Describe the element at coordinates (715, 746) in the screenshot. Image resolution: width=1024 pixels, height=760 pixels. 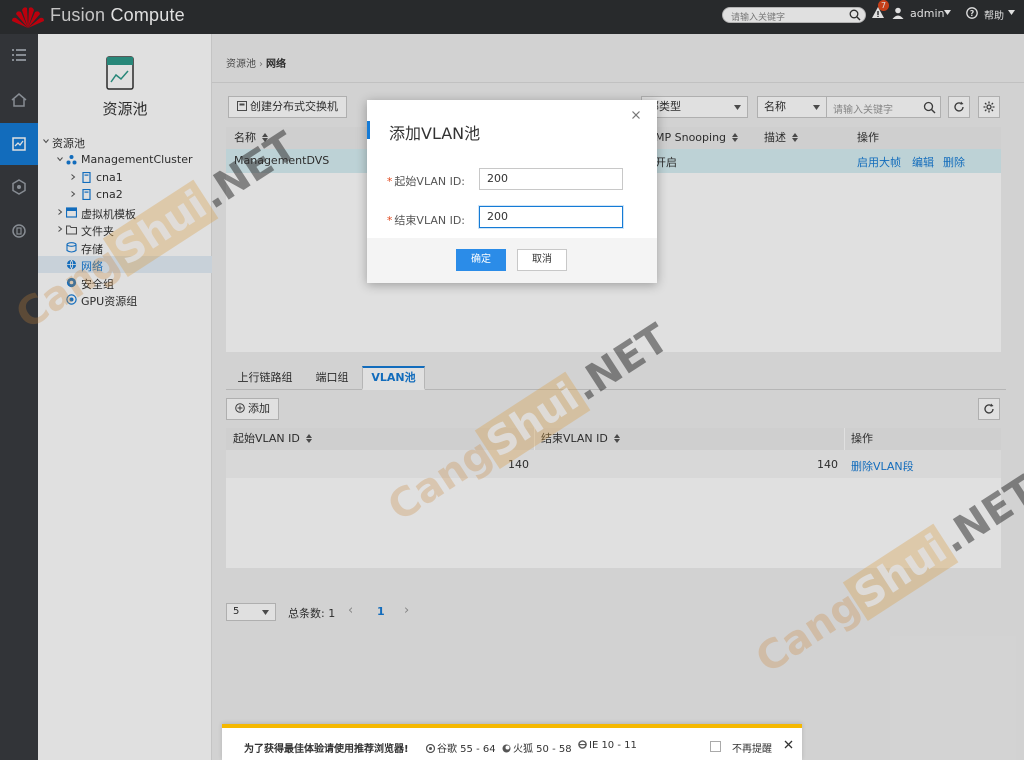
I see `dont-remind-checkbox` at that location.